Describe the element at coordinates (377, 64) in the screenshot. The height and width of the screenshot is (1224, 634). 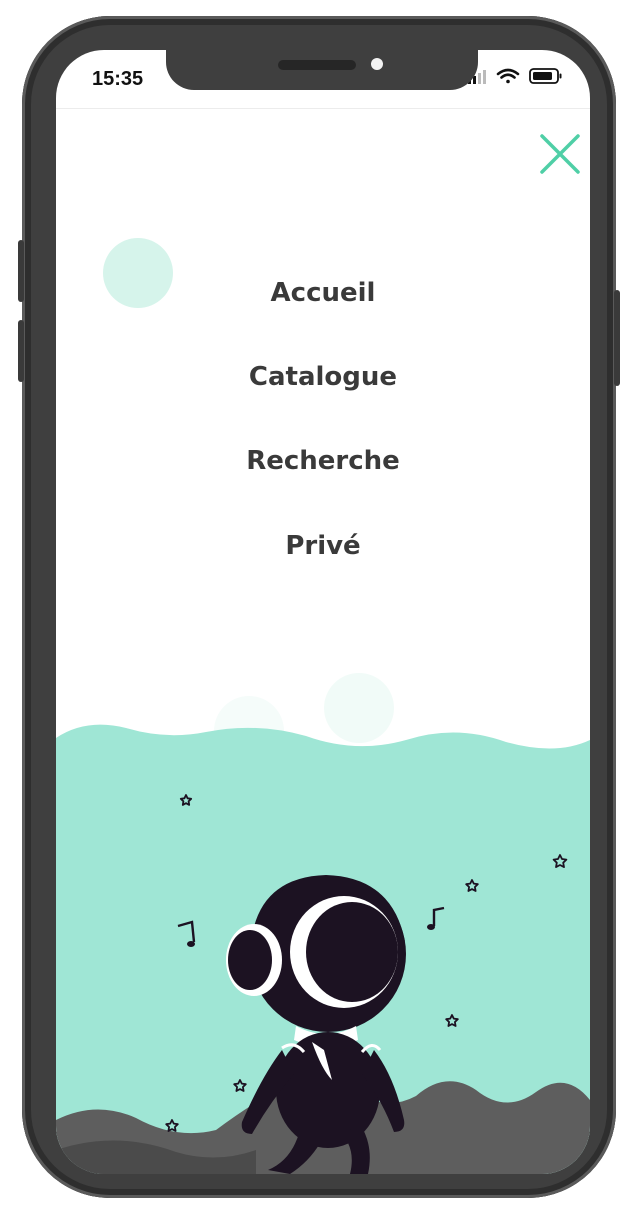
I see `front-camera` at that location.